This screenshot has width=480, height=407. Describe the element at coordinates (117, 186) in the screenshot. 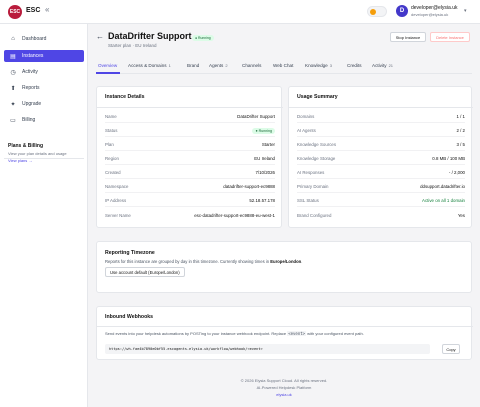

I see `detail-key: Namespace` at that location.